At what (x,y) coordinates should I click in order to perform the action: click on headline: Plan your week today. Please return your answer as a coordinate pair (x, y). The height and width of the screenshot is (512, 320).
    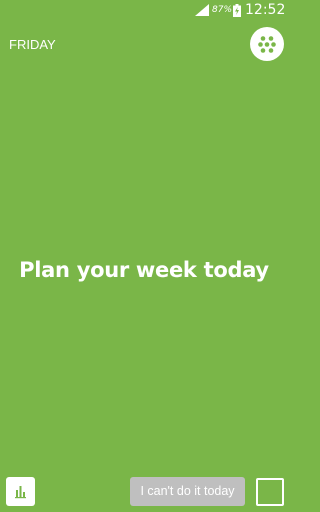
    Looking at the image, I should click on (144, 270).